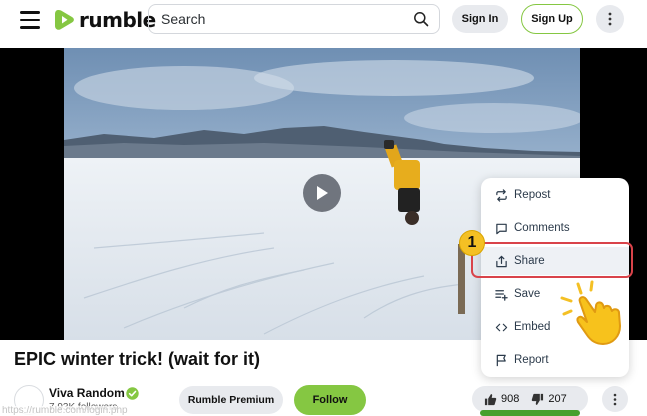  What do you see at coordinates (480, 19) in the screenshot?
I see `sign-in-button: Sign In` at bounding box center [480, 19].